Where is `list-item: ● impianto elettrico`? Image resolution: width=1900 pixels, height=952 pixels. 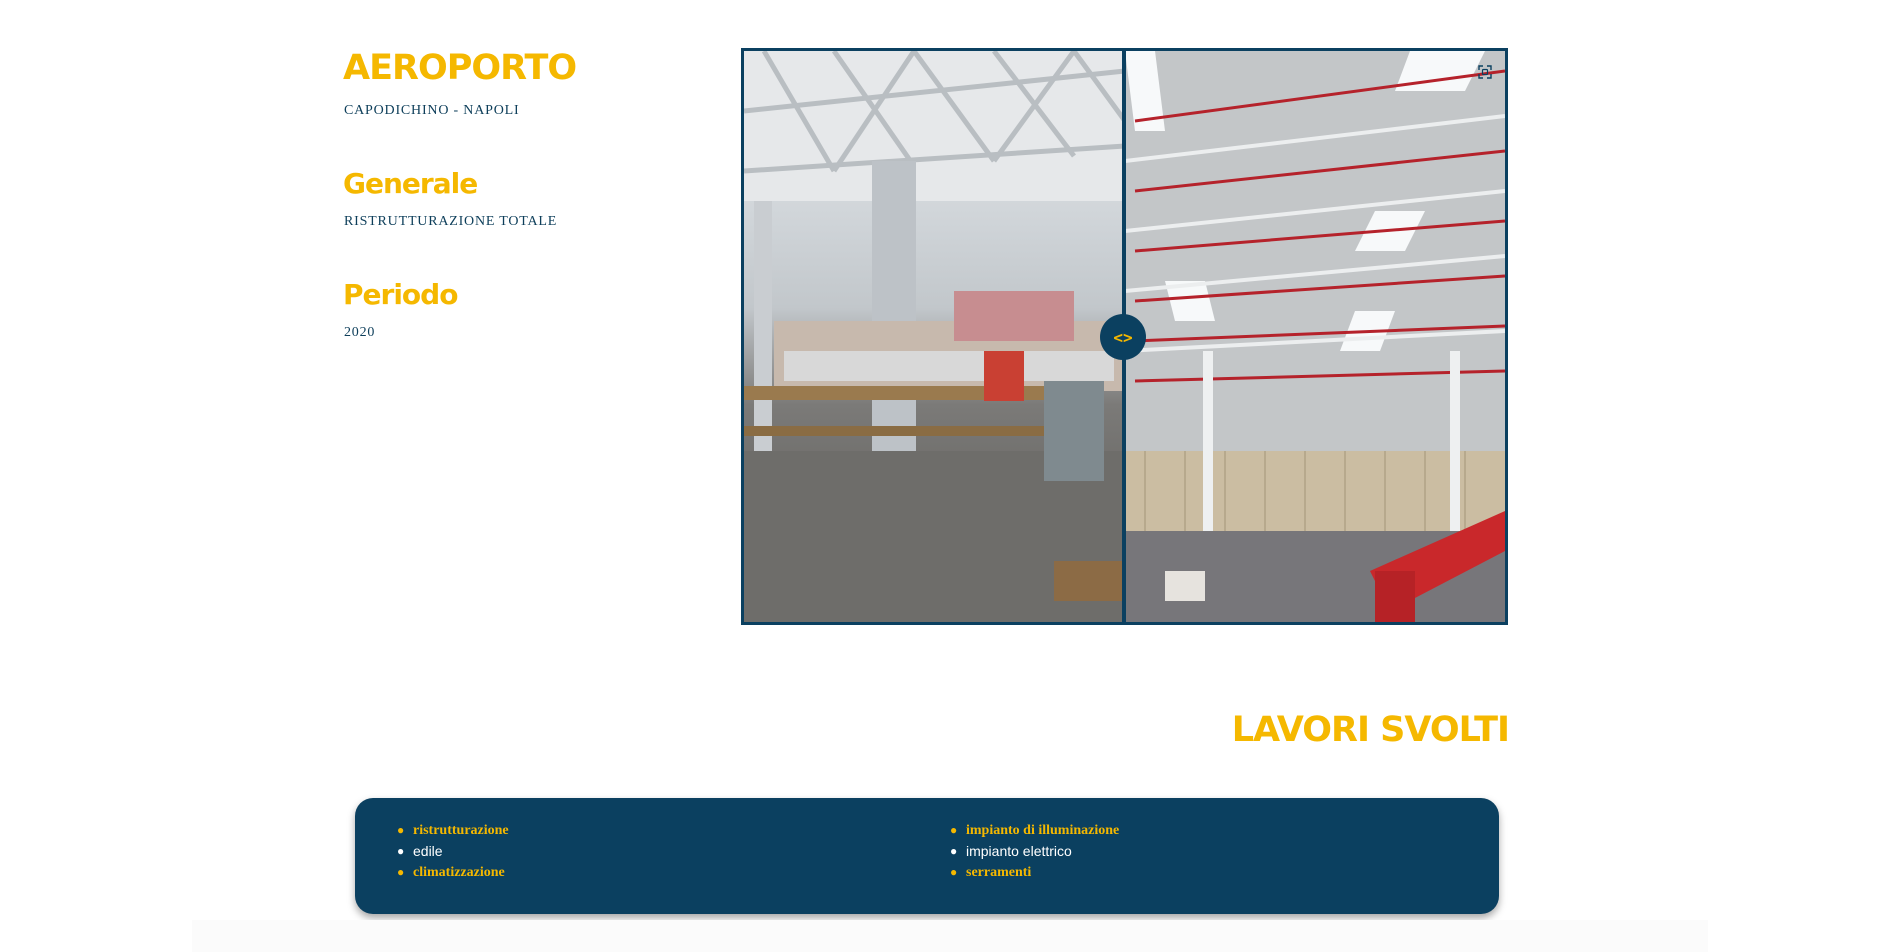
list-item: ● impianto elettrico is located at coordinates (1011, 851).